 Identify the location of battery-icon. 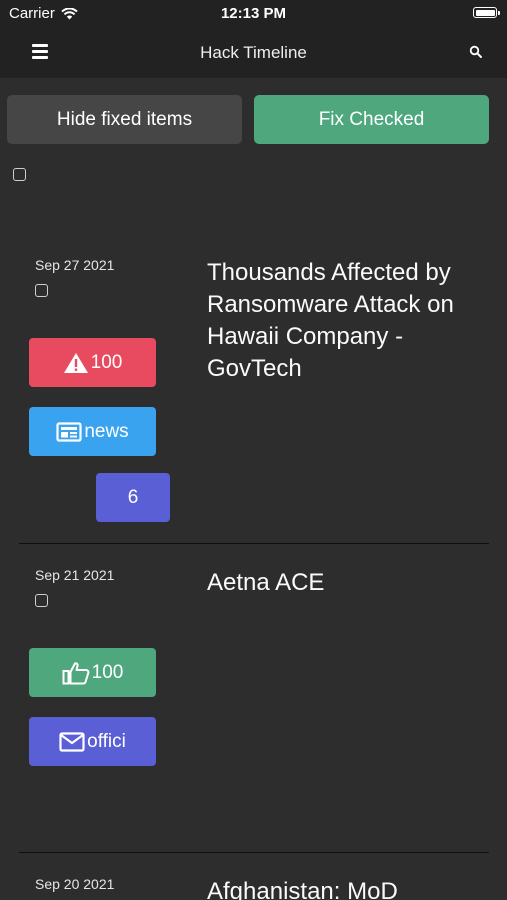
(486, 12).